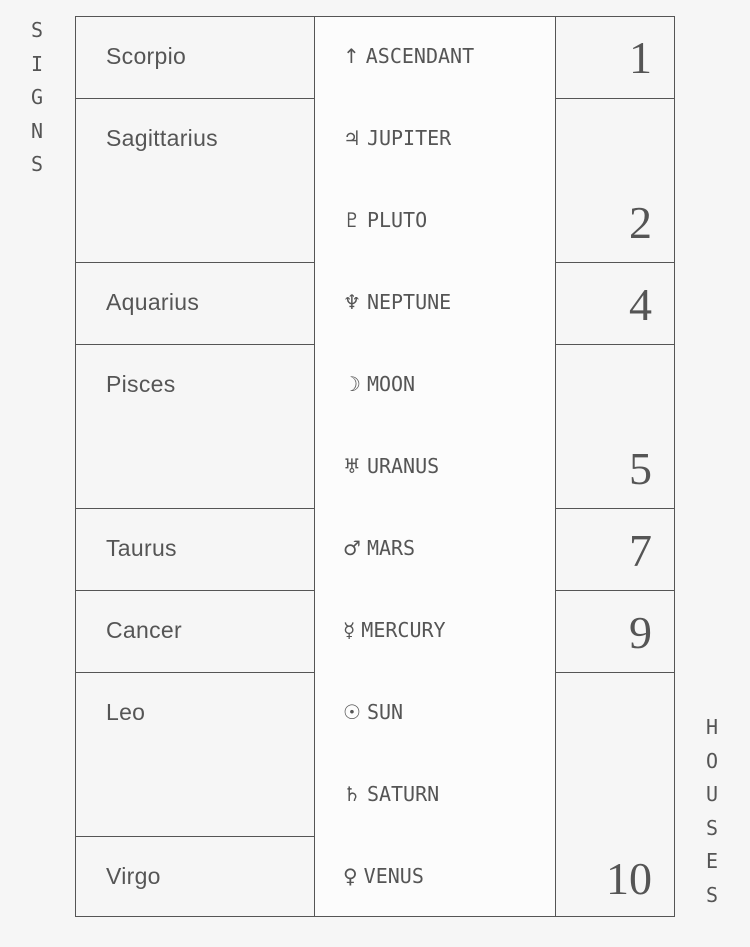  Describe the element at coordinates (162, 138) in the screenshot. I see `sign-name: Sagittarius` at that location.